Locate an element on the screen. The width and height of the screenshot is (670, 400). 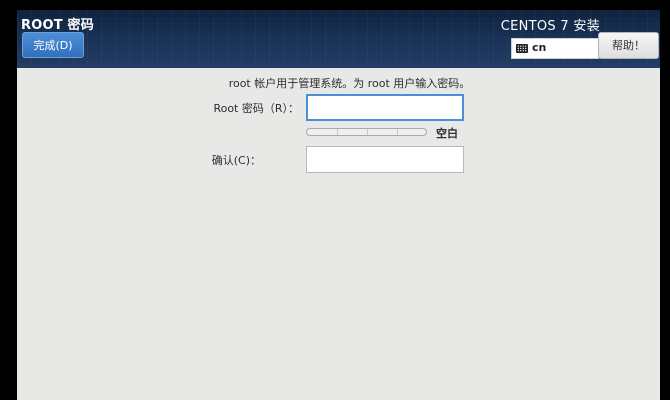
keyboard-layout-indicator: cn is located at coordinates (555, 48).